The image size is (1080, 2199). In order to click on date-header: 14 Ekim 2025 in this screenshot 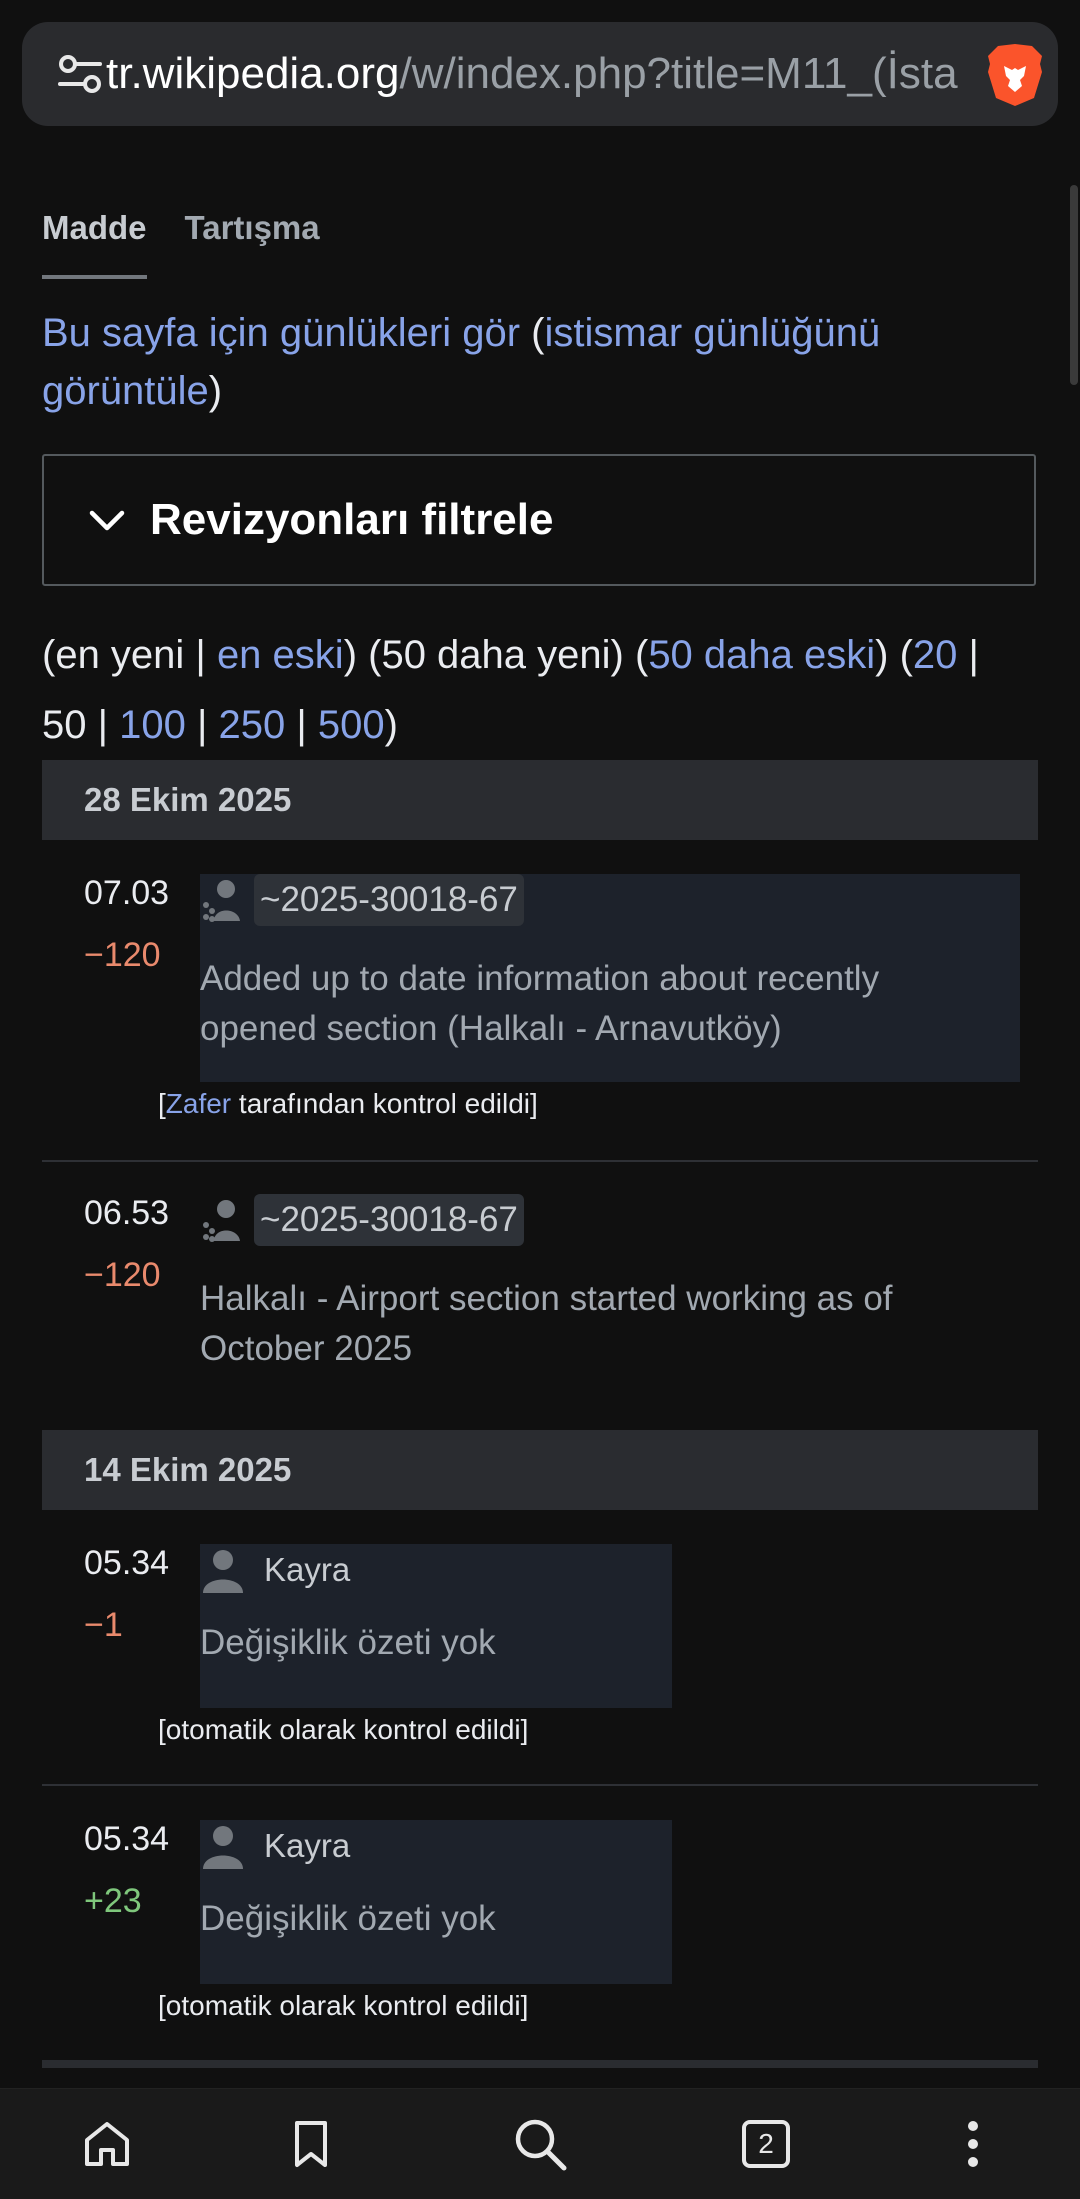, I will do `click(540, 1470)`.